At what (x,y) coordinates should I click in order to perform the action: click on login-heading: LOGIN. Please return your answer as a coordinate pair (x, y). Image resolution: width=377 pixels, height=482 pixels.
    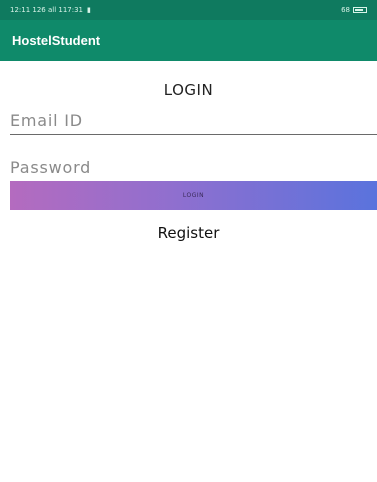
    Looking at the image, I should click on (188, 90).